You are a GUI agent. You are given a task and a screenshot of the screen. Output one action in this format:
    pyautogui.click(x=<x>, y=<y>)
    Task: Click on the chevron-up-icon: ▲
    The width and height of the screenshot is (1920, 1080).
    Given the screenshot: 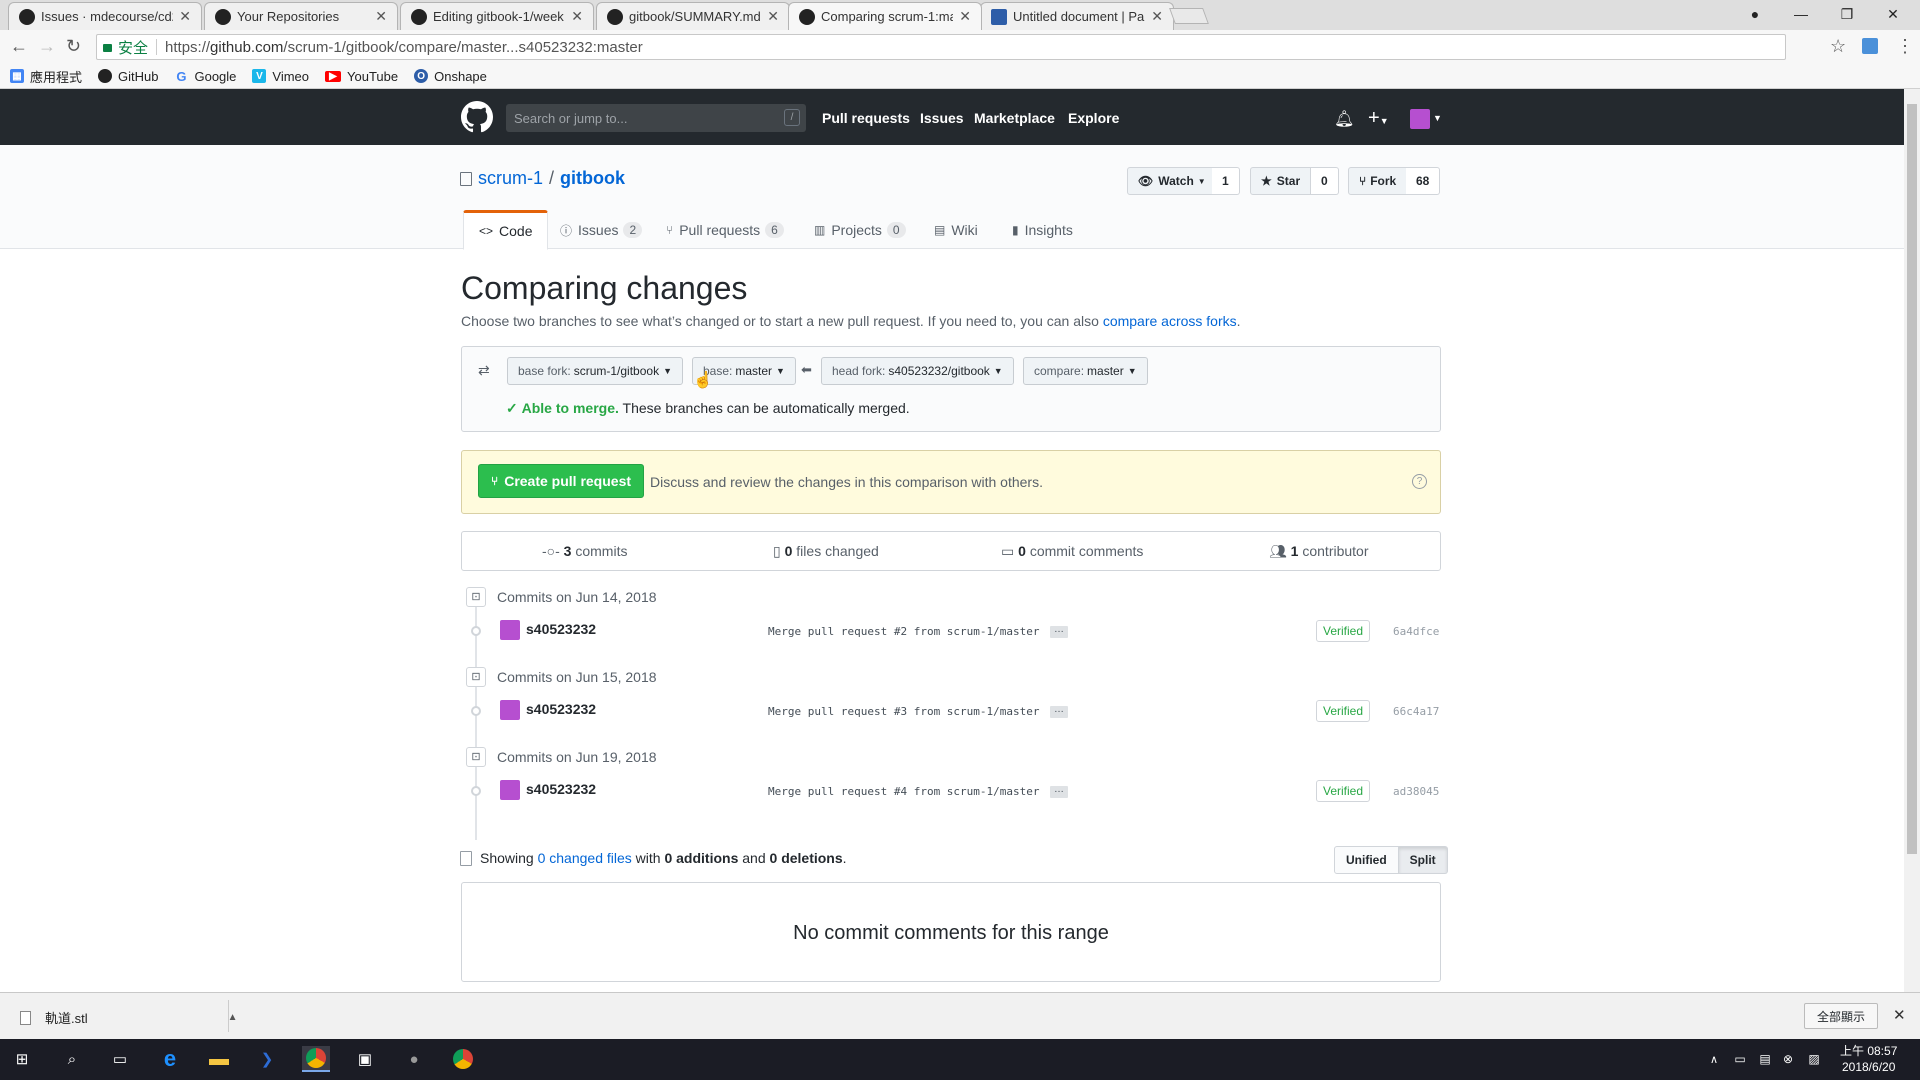 What is the action you would take?
    pyautogui.click(x=233, y=1017)
    